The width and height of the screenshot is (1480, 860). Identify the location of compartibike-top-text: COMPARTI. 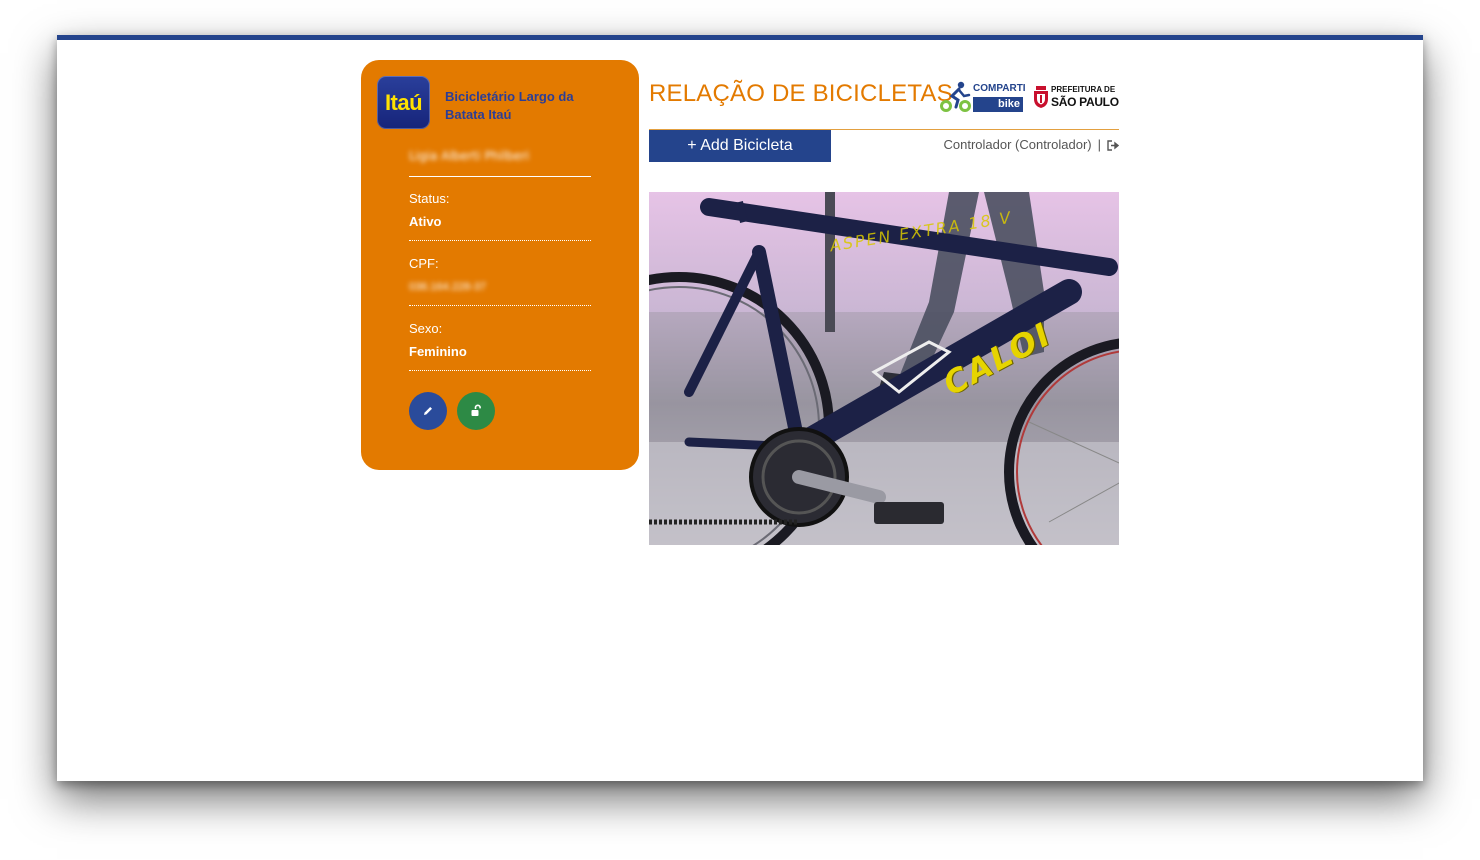
(999, 88).